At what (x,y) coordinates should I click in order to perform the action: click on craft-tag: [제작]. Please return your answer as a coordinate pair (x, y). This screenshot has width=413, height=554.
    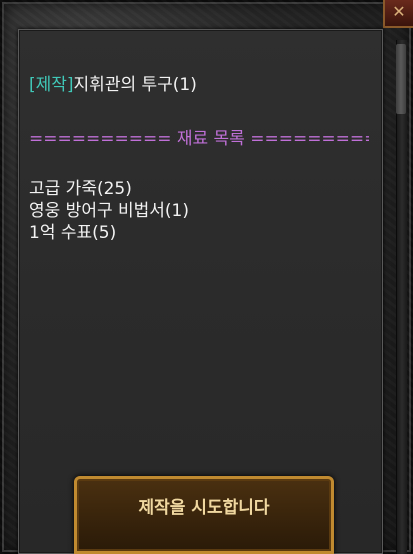
    Looking at the image, I should click on (51, 85).